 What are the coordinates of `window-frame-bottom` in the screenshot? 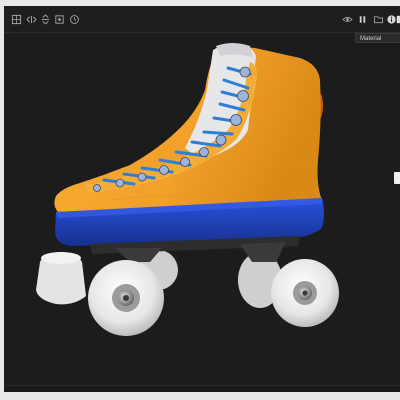 It's located at (200, 396).